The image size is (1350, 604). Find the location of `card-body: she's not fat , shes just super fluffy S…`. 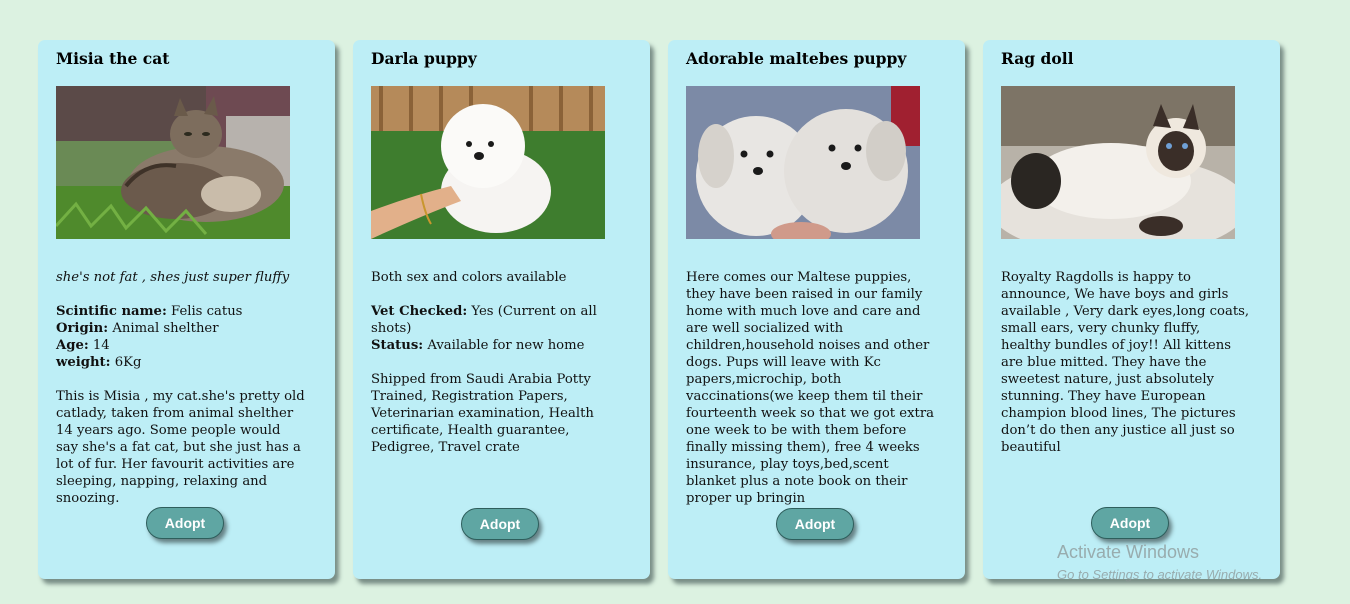

card-body: she's not fat , shes just super fluffy S… is located at coordinates (181, 396).